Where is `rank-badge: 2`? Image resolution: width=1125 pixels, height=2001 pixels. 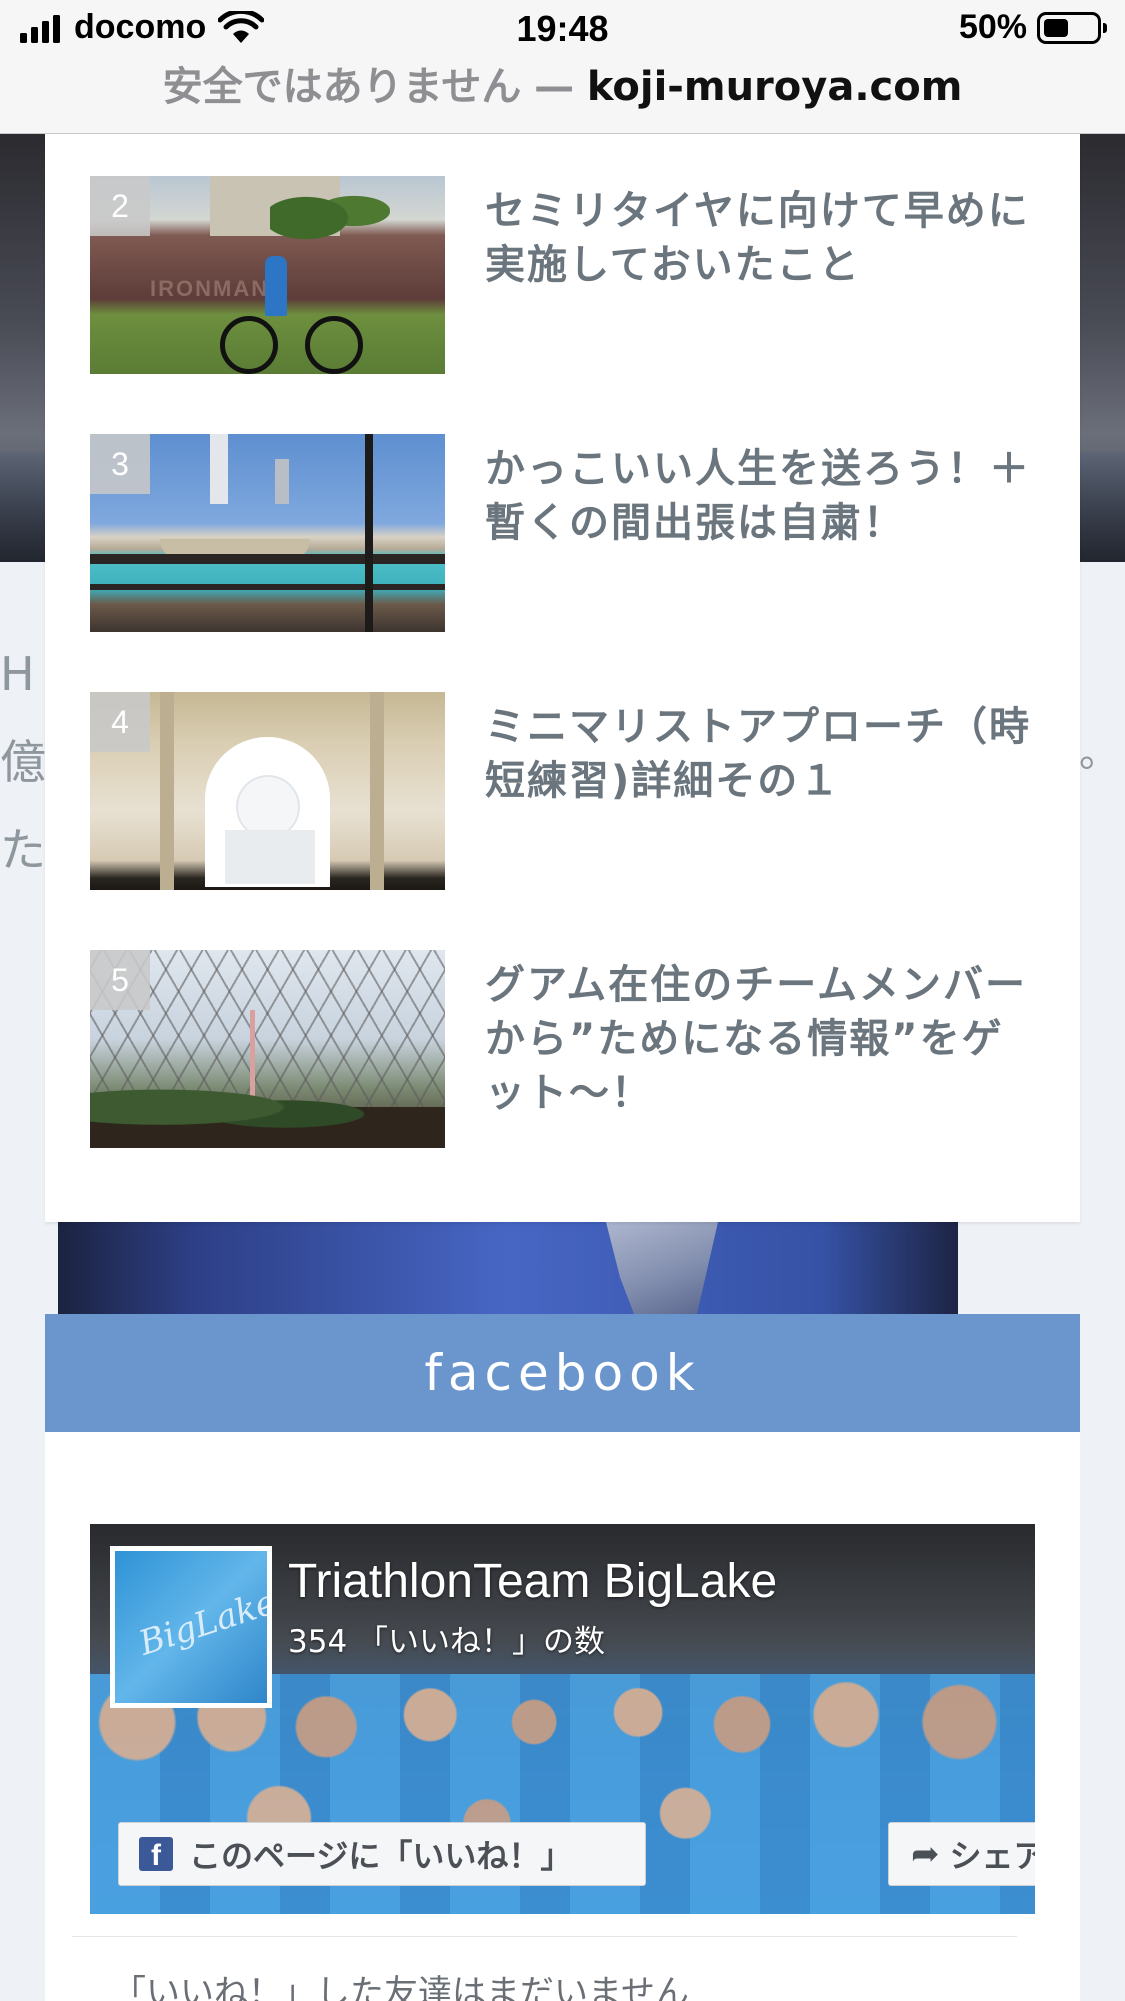 rank-badge: 2 is located at coordinates (120, 206).